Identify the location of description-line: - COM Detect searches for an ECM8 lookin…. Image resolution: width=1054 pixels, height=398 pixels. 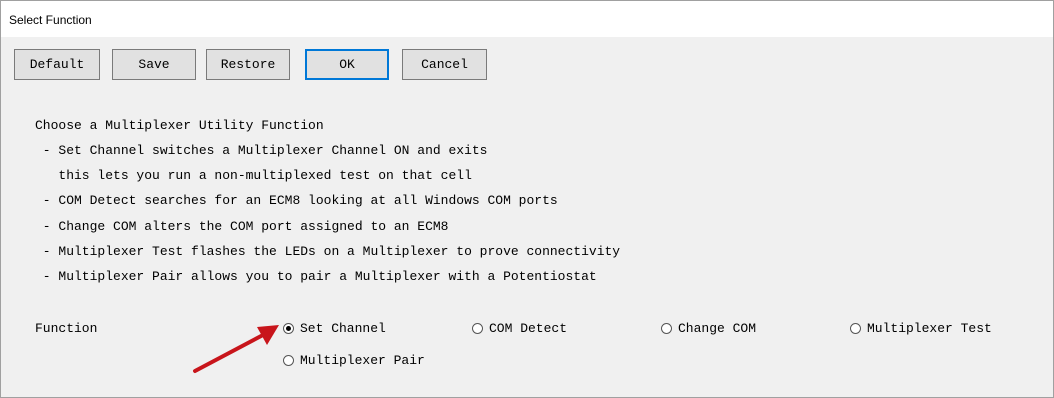
(296, 200).